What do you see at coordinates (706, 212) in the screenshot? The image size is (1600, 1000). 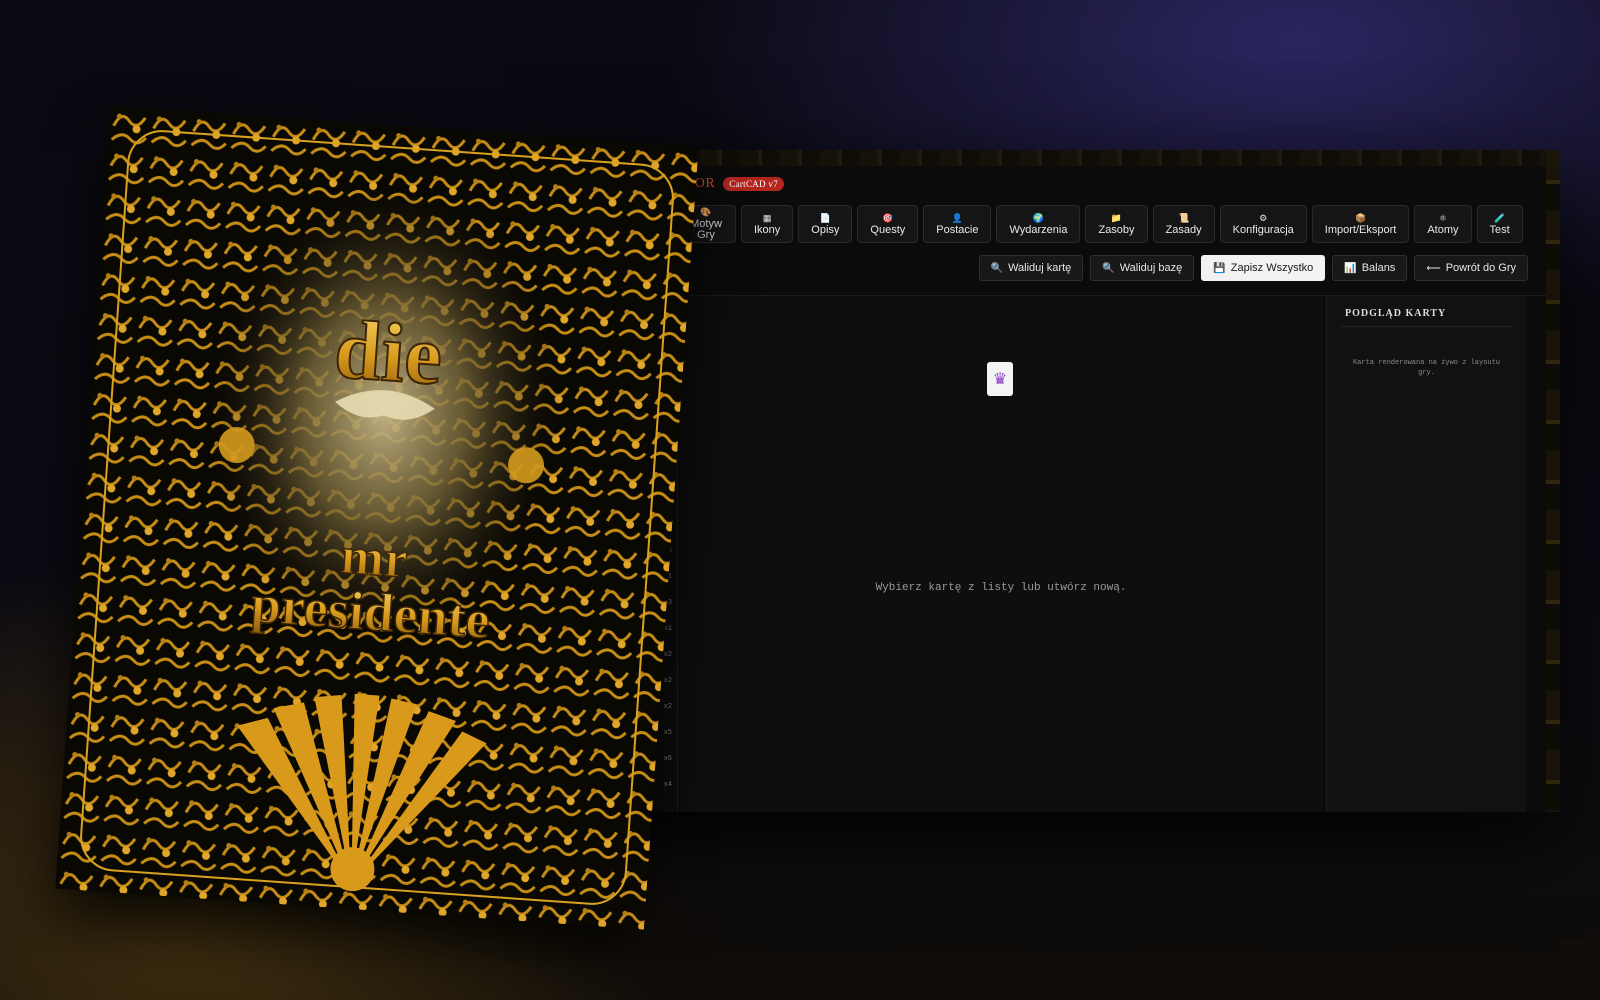 I see `palette-icon: 🎨` at bounding box center [706, 212].